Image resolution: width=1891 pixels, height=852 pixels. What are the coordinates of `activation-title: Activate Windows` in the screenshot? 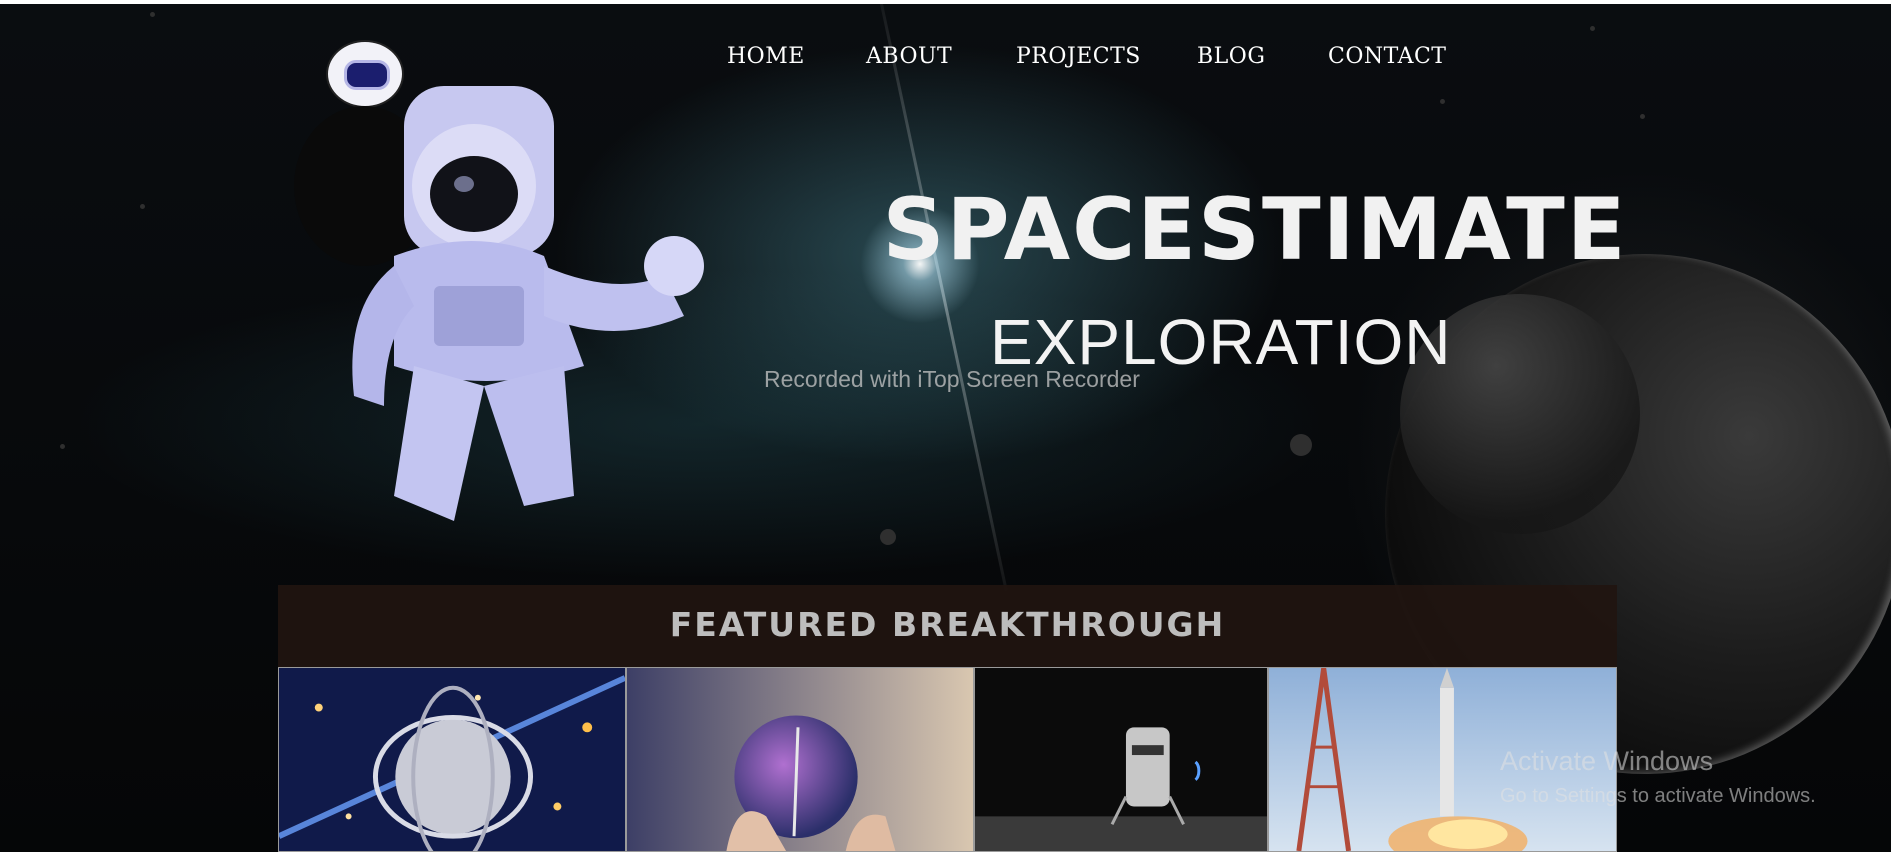 It's located at (1607, 761).